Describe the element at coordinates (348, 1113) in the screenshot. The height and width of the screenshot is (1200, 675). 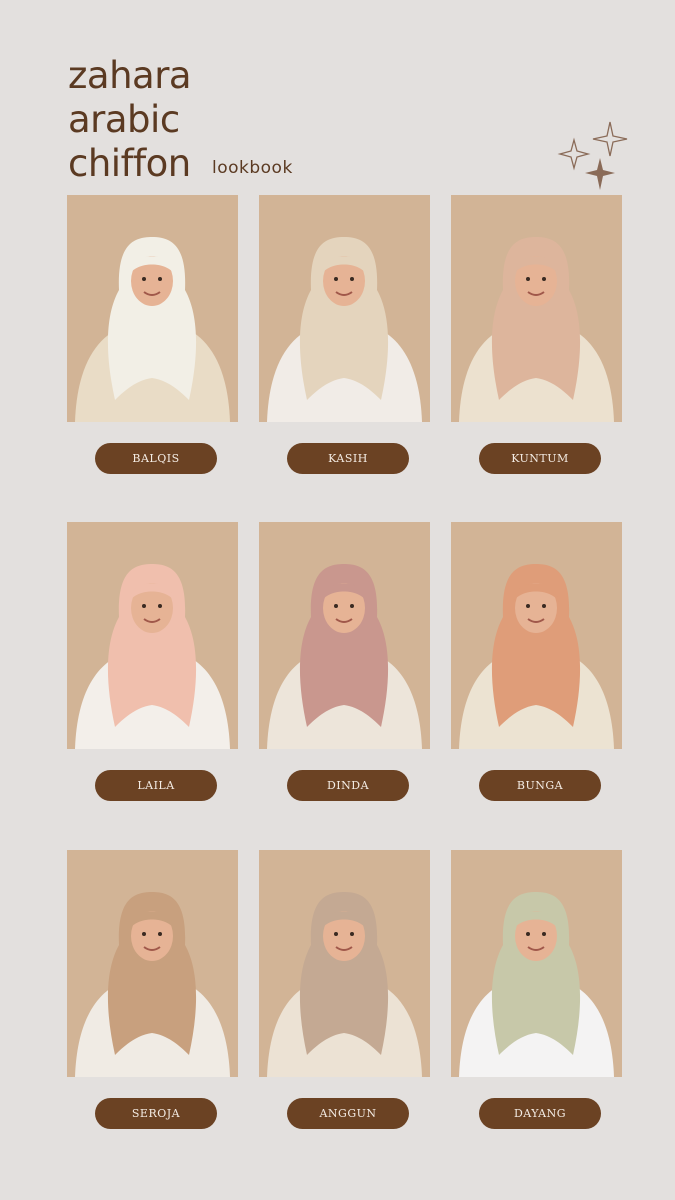
I see `look-button-anggun: ANGGUN` at that location.